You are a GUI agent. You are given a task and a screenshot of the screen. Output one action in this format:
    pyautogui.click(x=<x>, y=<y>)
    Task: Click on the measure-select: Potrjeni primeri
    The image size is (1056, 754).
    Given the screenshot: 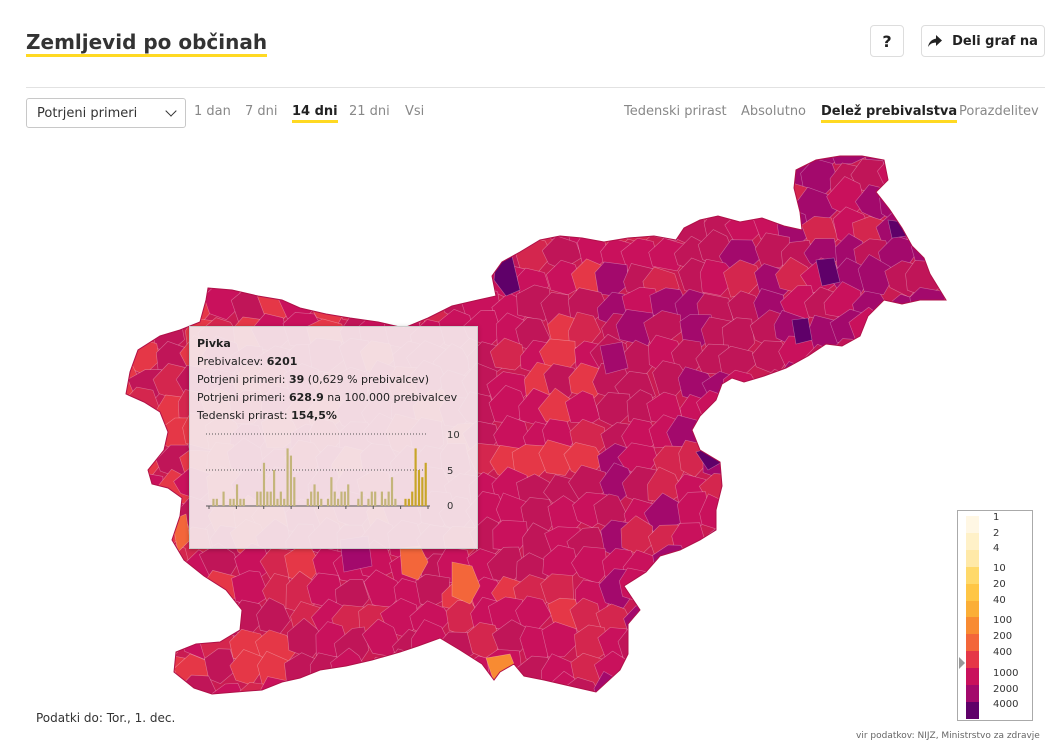 What is the action you would take?
    pyautogui.click(x=106, y=113)
    